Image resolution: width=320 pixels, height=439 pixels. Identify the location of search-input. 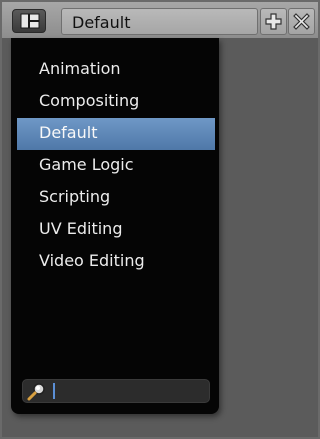
(131, 391).